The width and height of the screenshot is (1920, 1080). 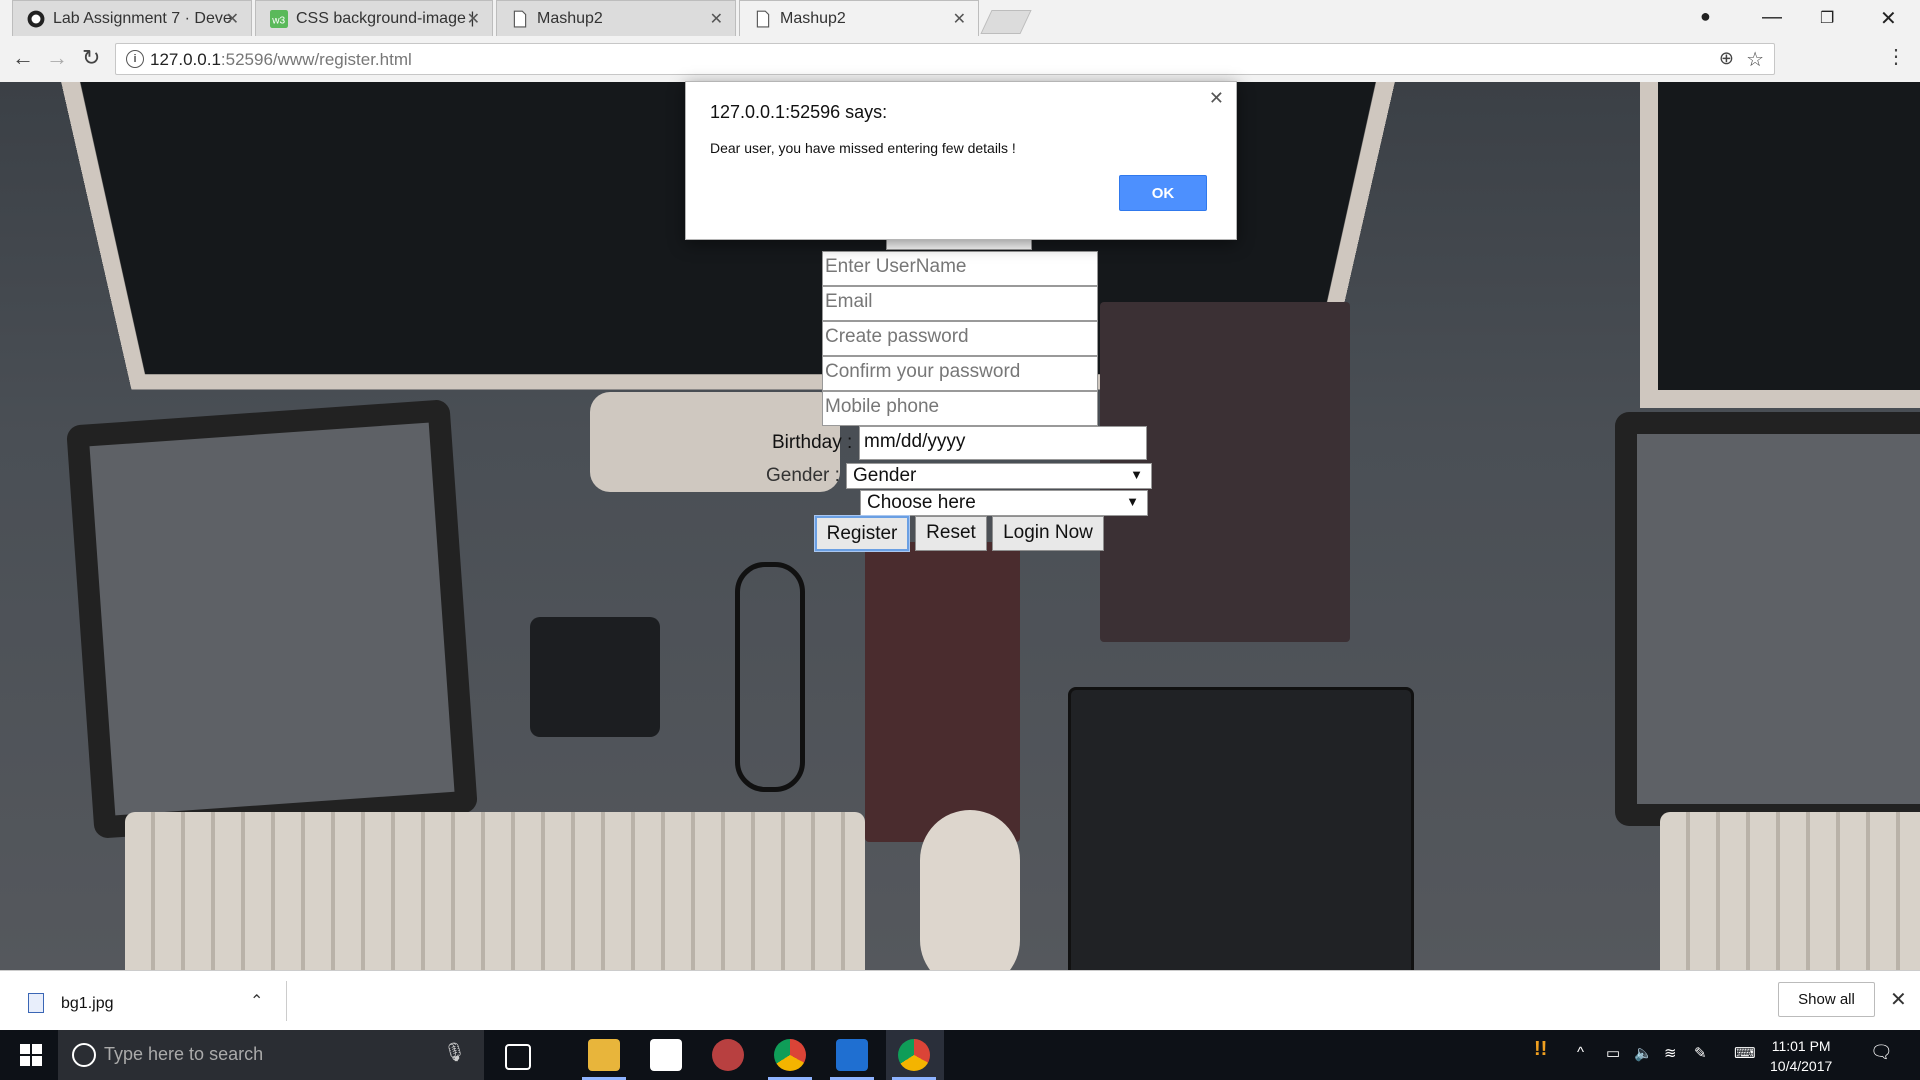 What do you see at coordinates (812, 442) in the screenshot?
I see `birthday-label: Birthday :` at bounding box center [812, 442].